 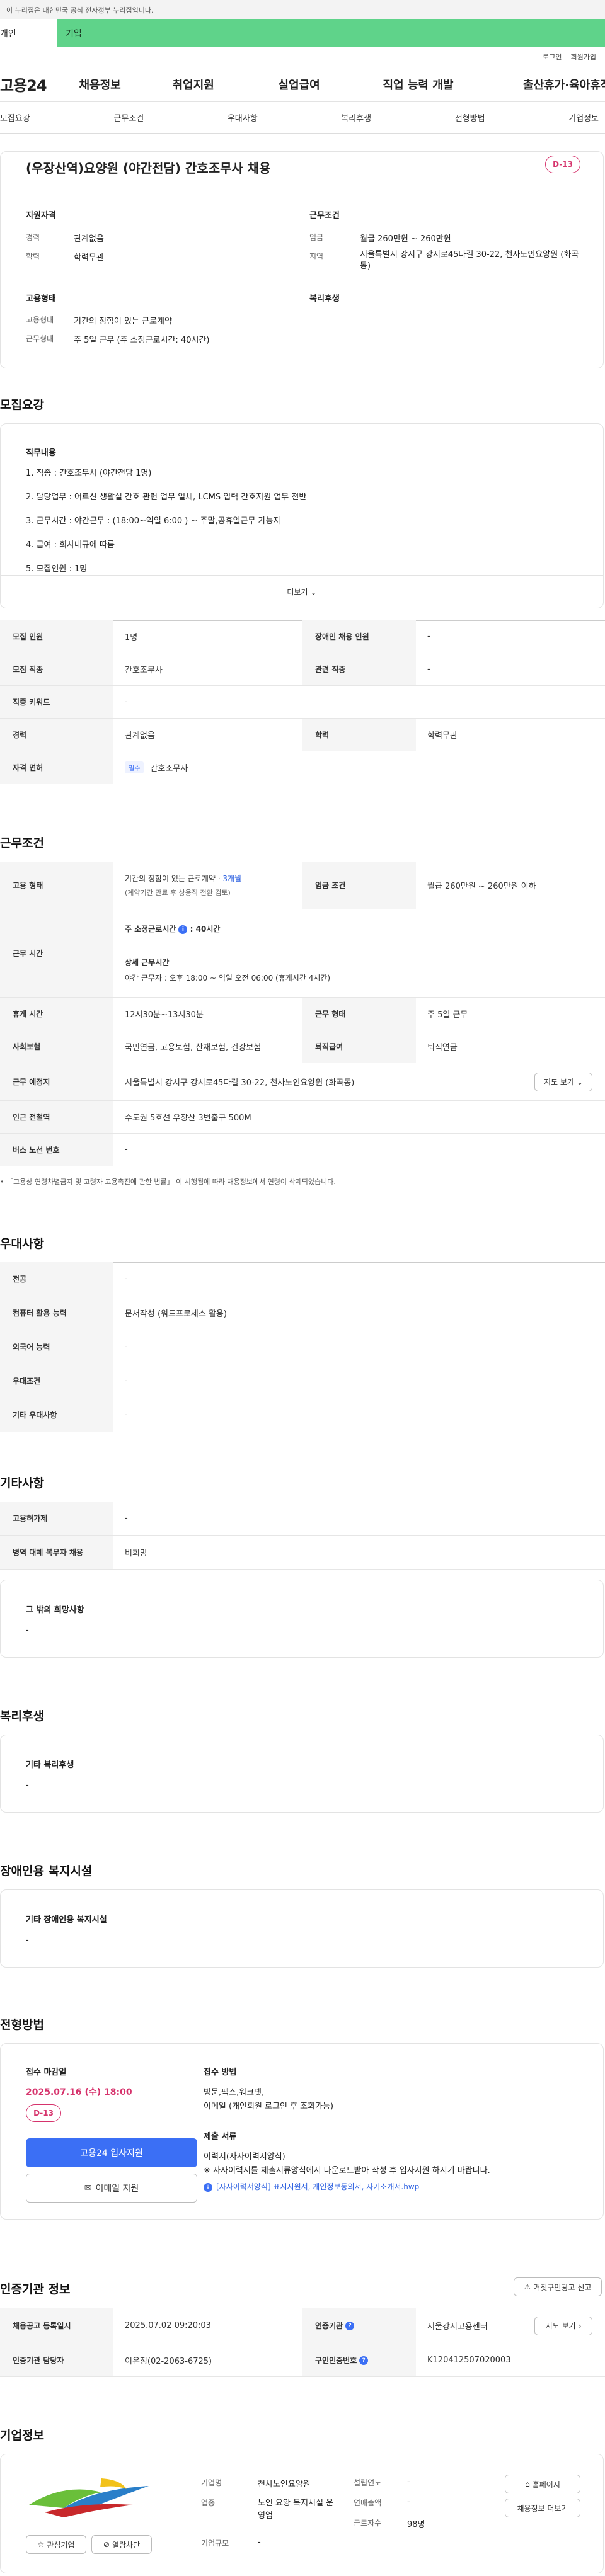 I want to click on th-cell: 근무 시간, so click(x=57, y=953).